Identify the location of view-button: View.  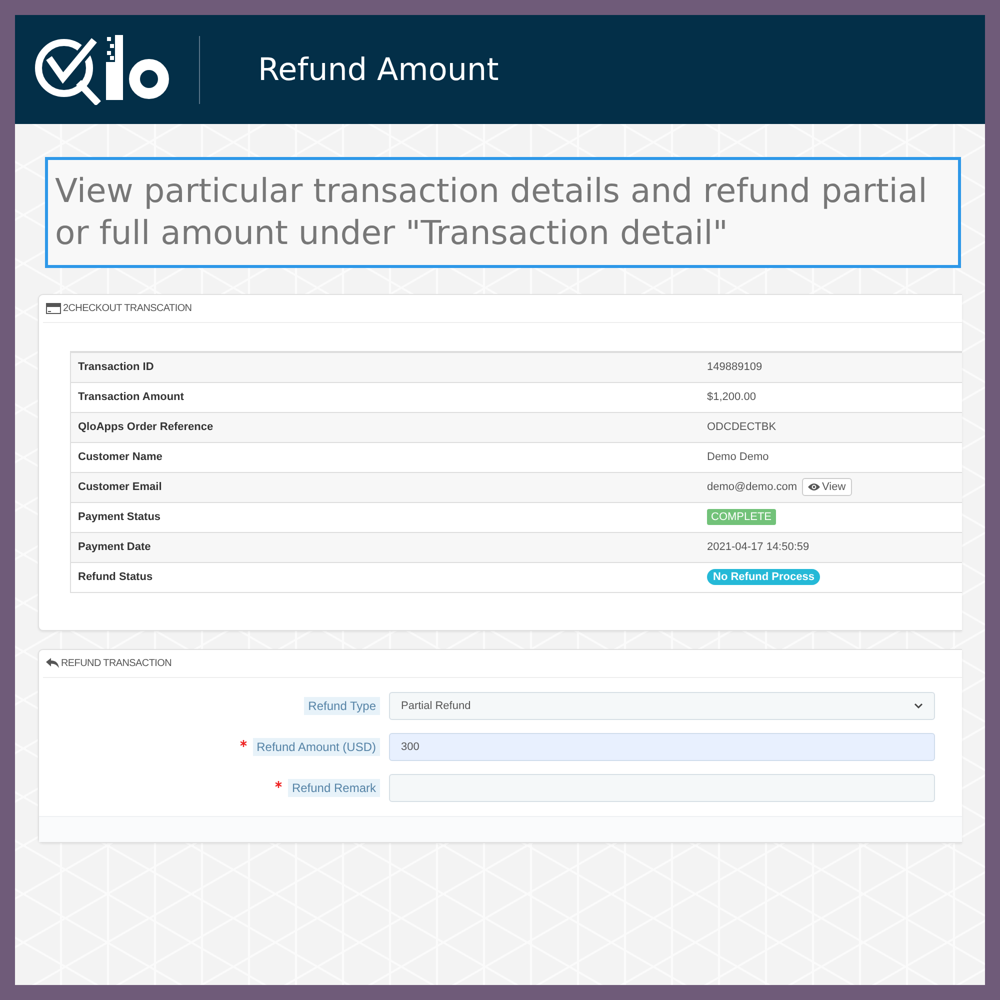
(827, 487).